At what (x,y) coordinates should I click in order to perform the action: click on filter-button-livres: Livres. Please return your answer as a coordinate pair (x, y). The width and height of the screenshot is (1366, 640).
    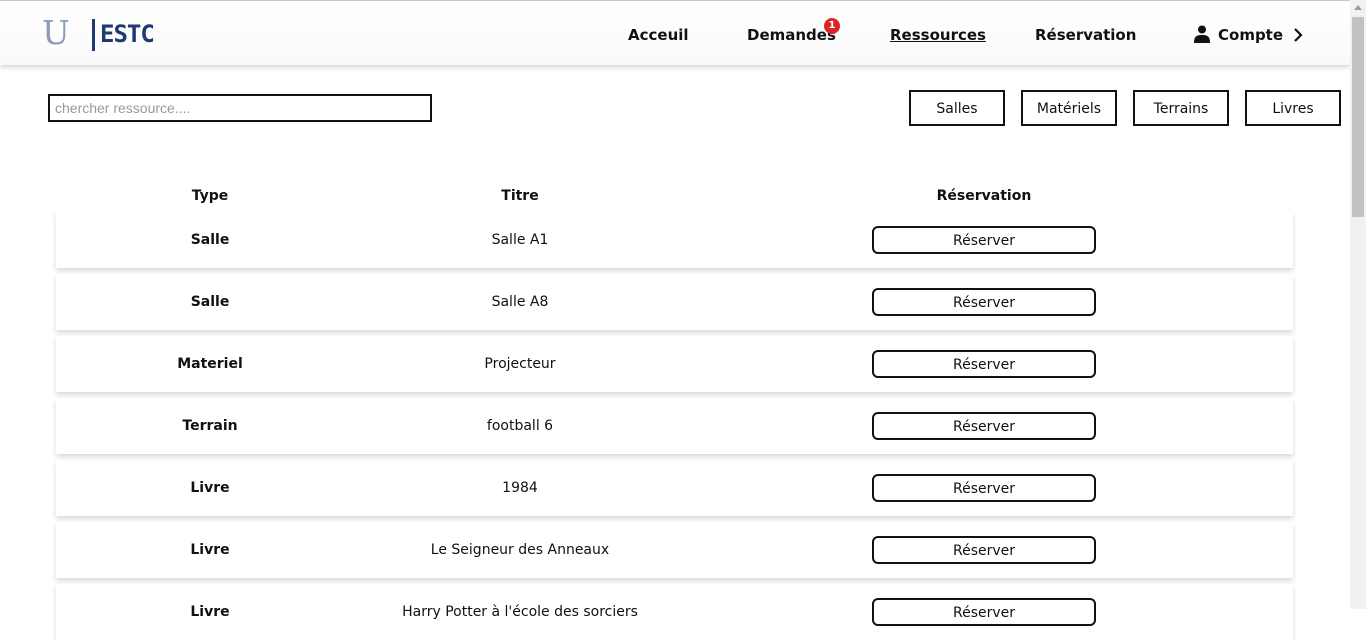
    Looking at the image, I should click on (1293, 108).